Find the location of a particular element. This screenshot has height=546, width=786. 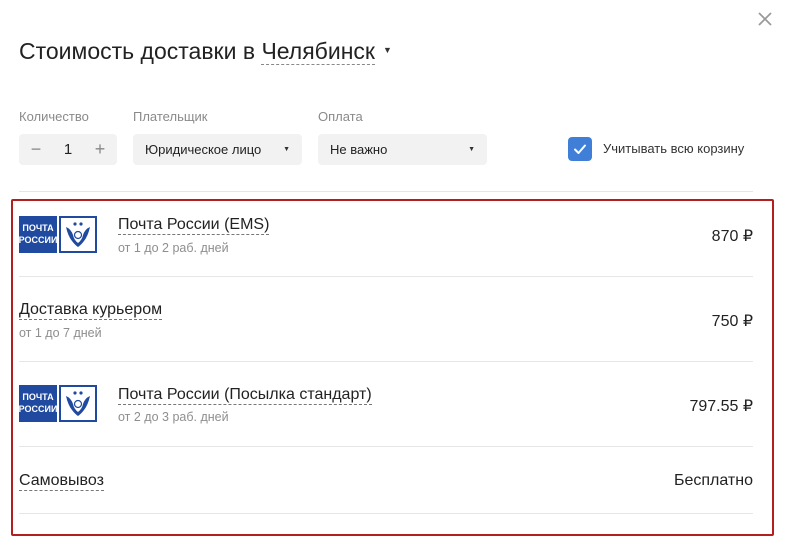

option-name: Самовывоз is located at coordinates (61, 481).